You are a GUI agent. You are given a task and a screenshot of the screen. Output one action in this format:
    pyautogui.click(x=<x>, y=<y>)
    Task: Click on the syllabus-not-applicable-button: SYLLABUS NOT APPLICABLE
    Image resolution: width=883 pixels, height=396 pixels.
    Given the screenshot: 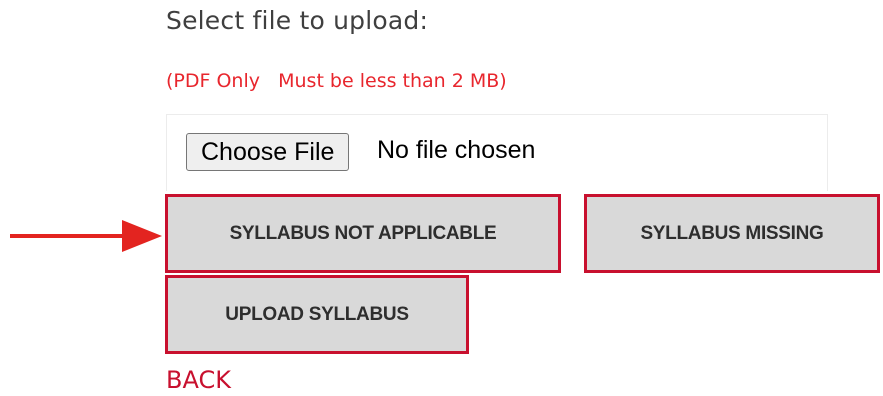 What is the action you would take?
    pyautogui.click(x=363, y=233)
    